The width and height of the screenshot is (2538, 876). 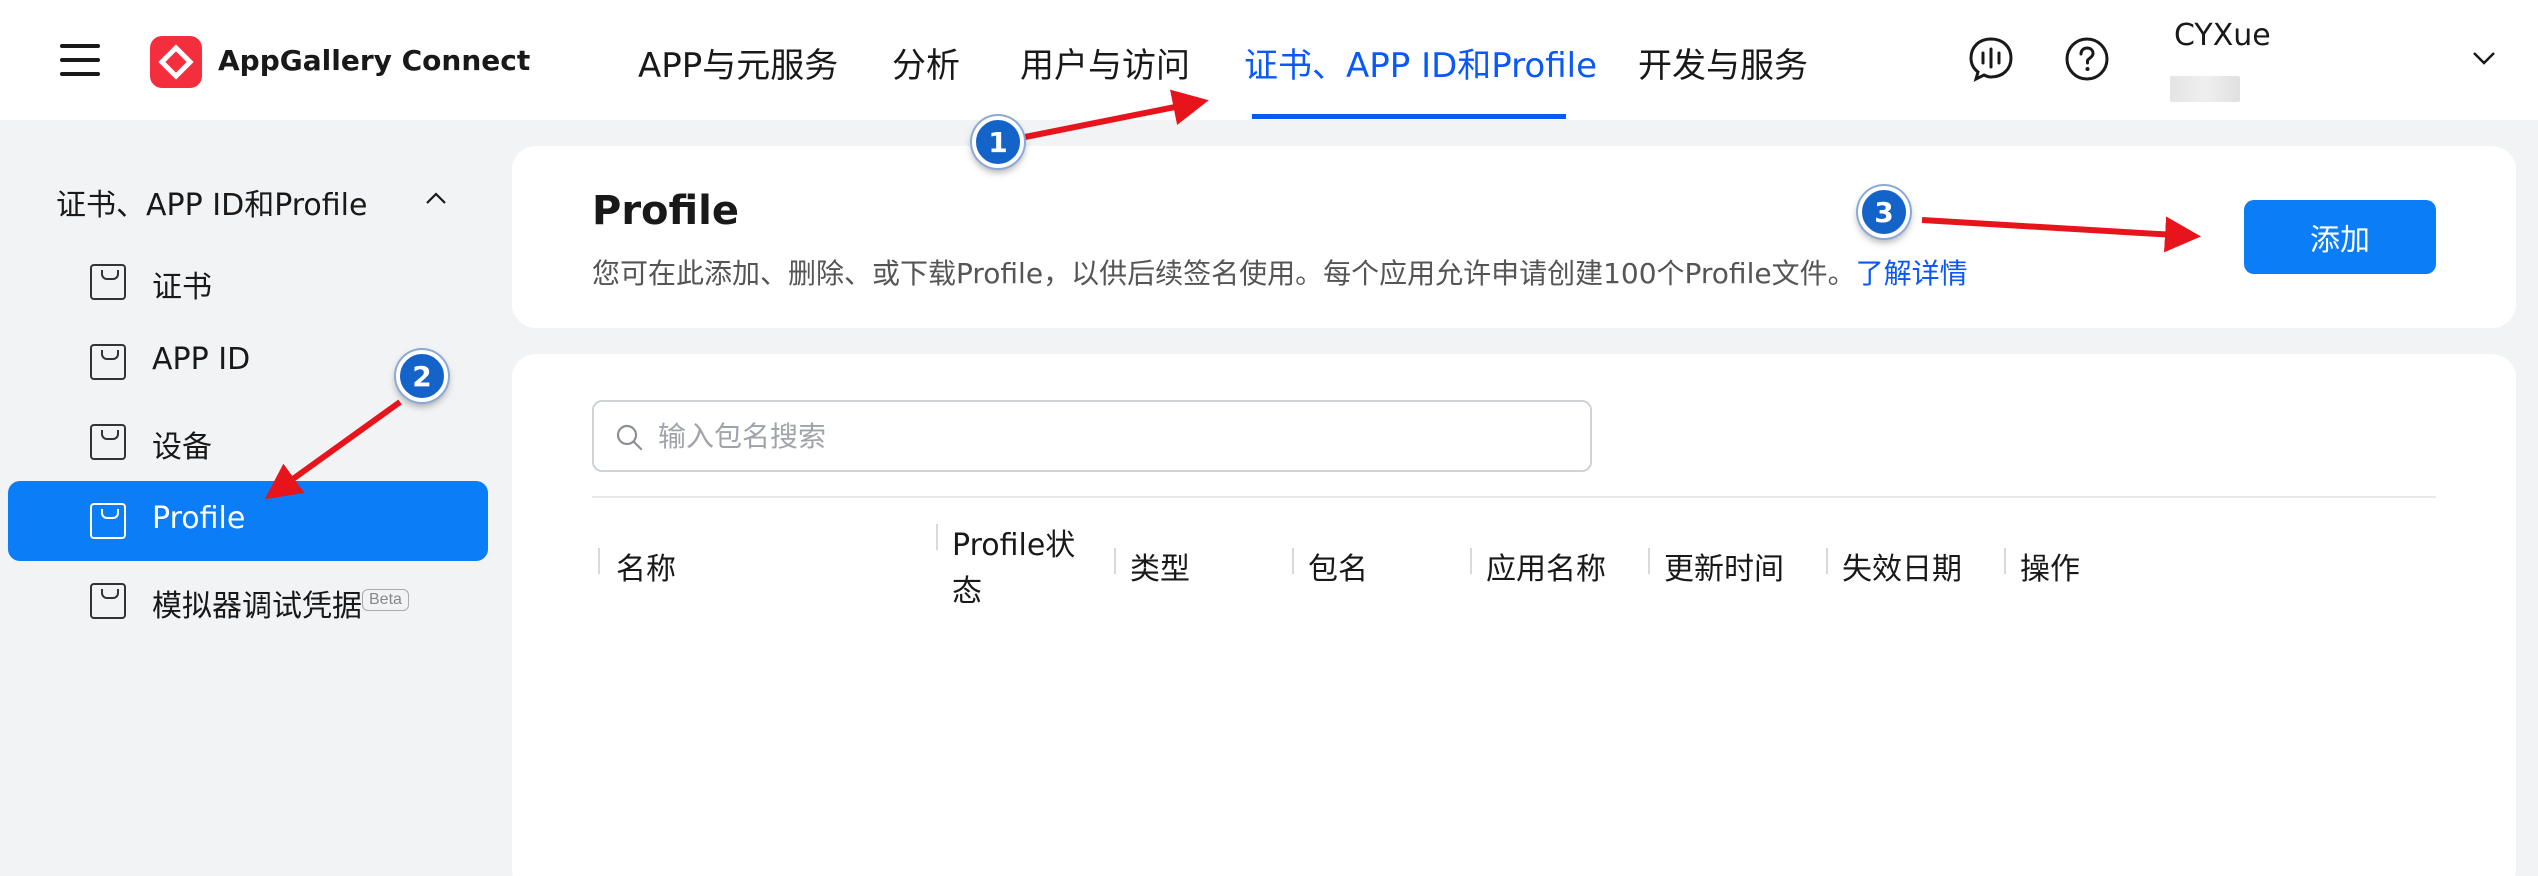 I want to click on column-header-name: 名称, so click(x=646, y=566).